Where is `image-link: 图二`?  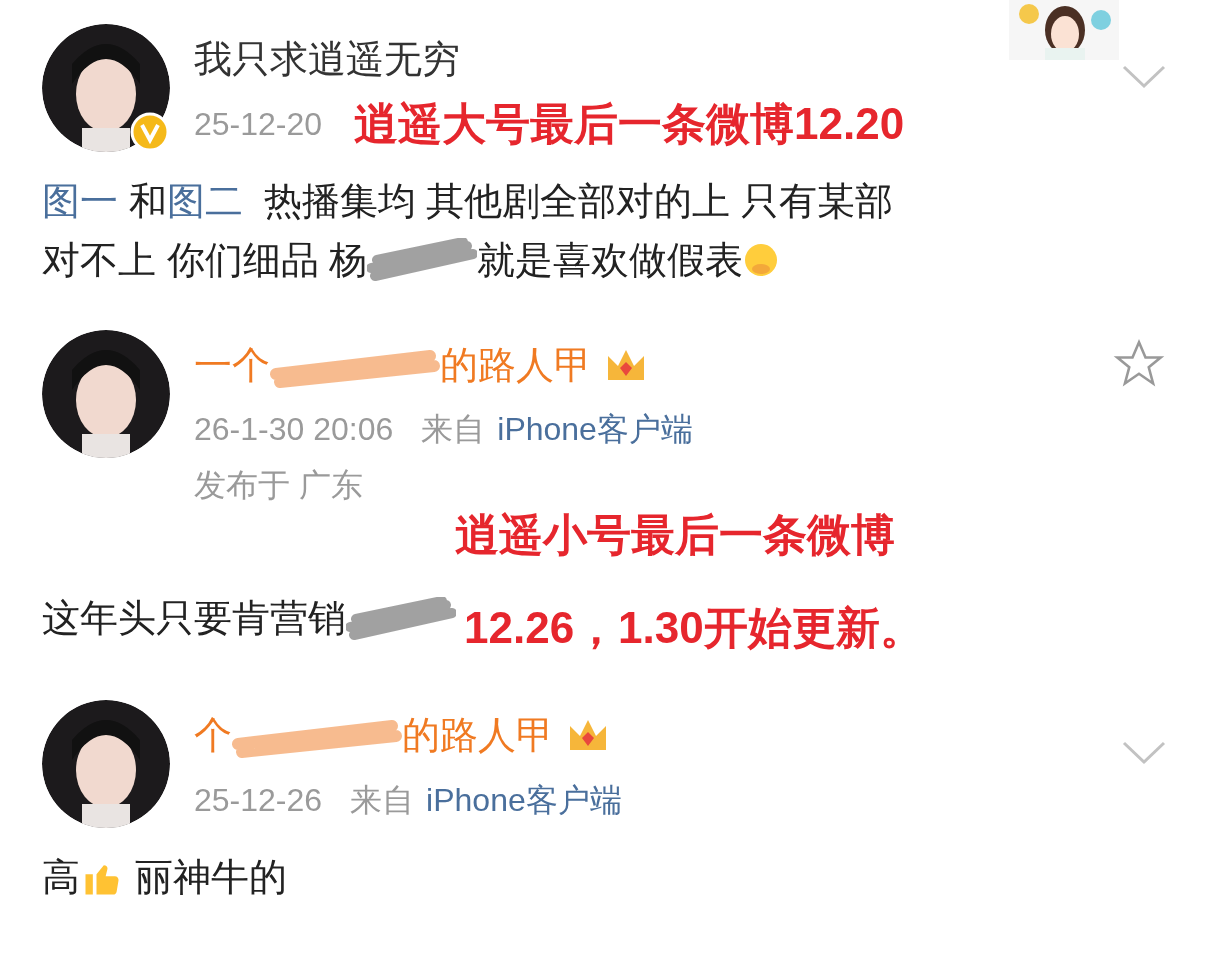 image-link: 图二 is located at coordinates (204, 201).